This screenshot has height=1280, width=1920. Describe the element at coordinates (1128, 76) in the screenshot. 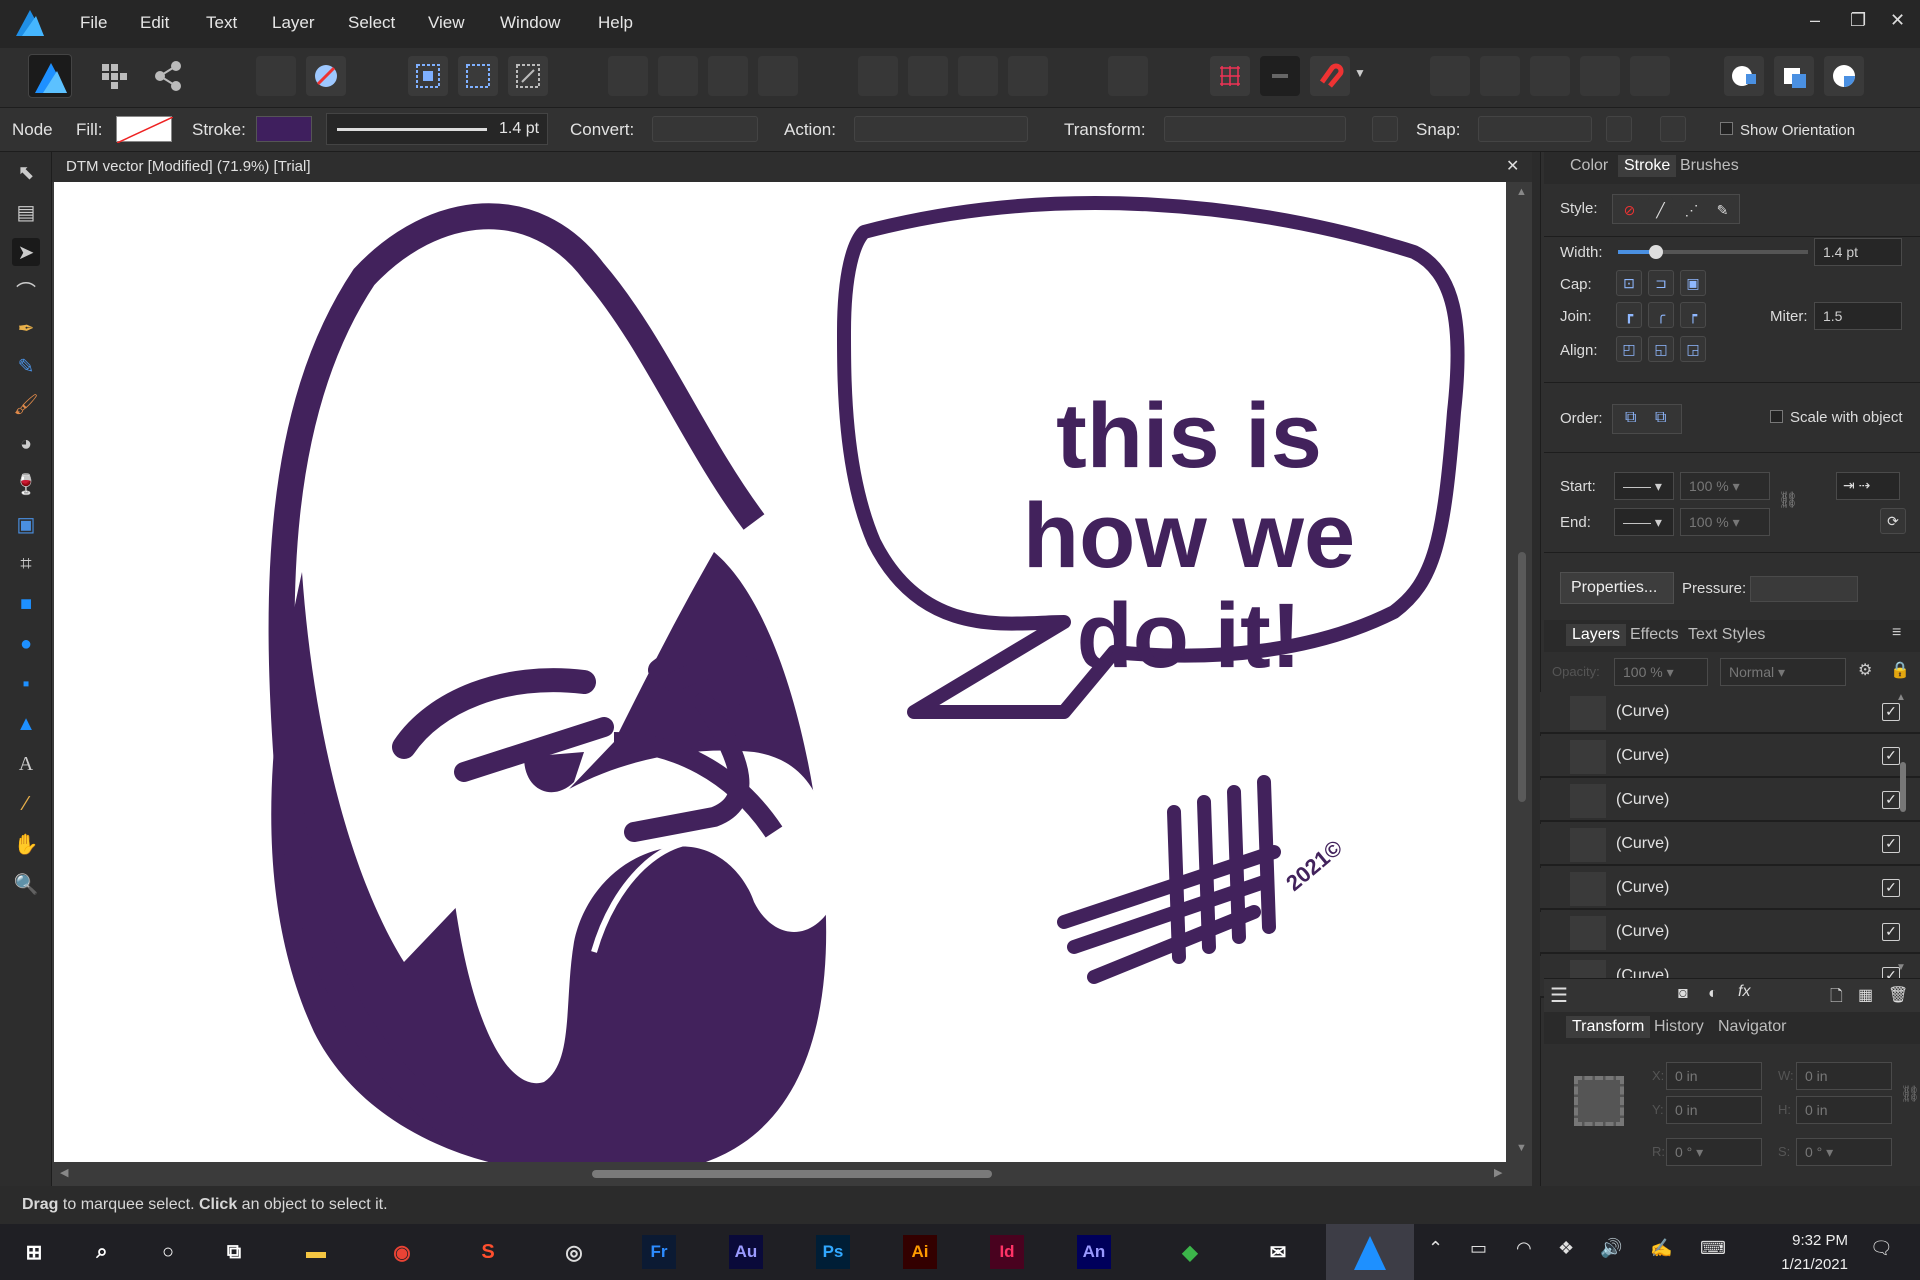

I see `align-icon` at that location.